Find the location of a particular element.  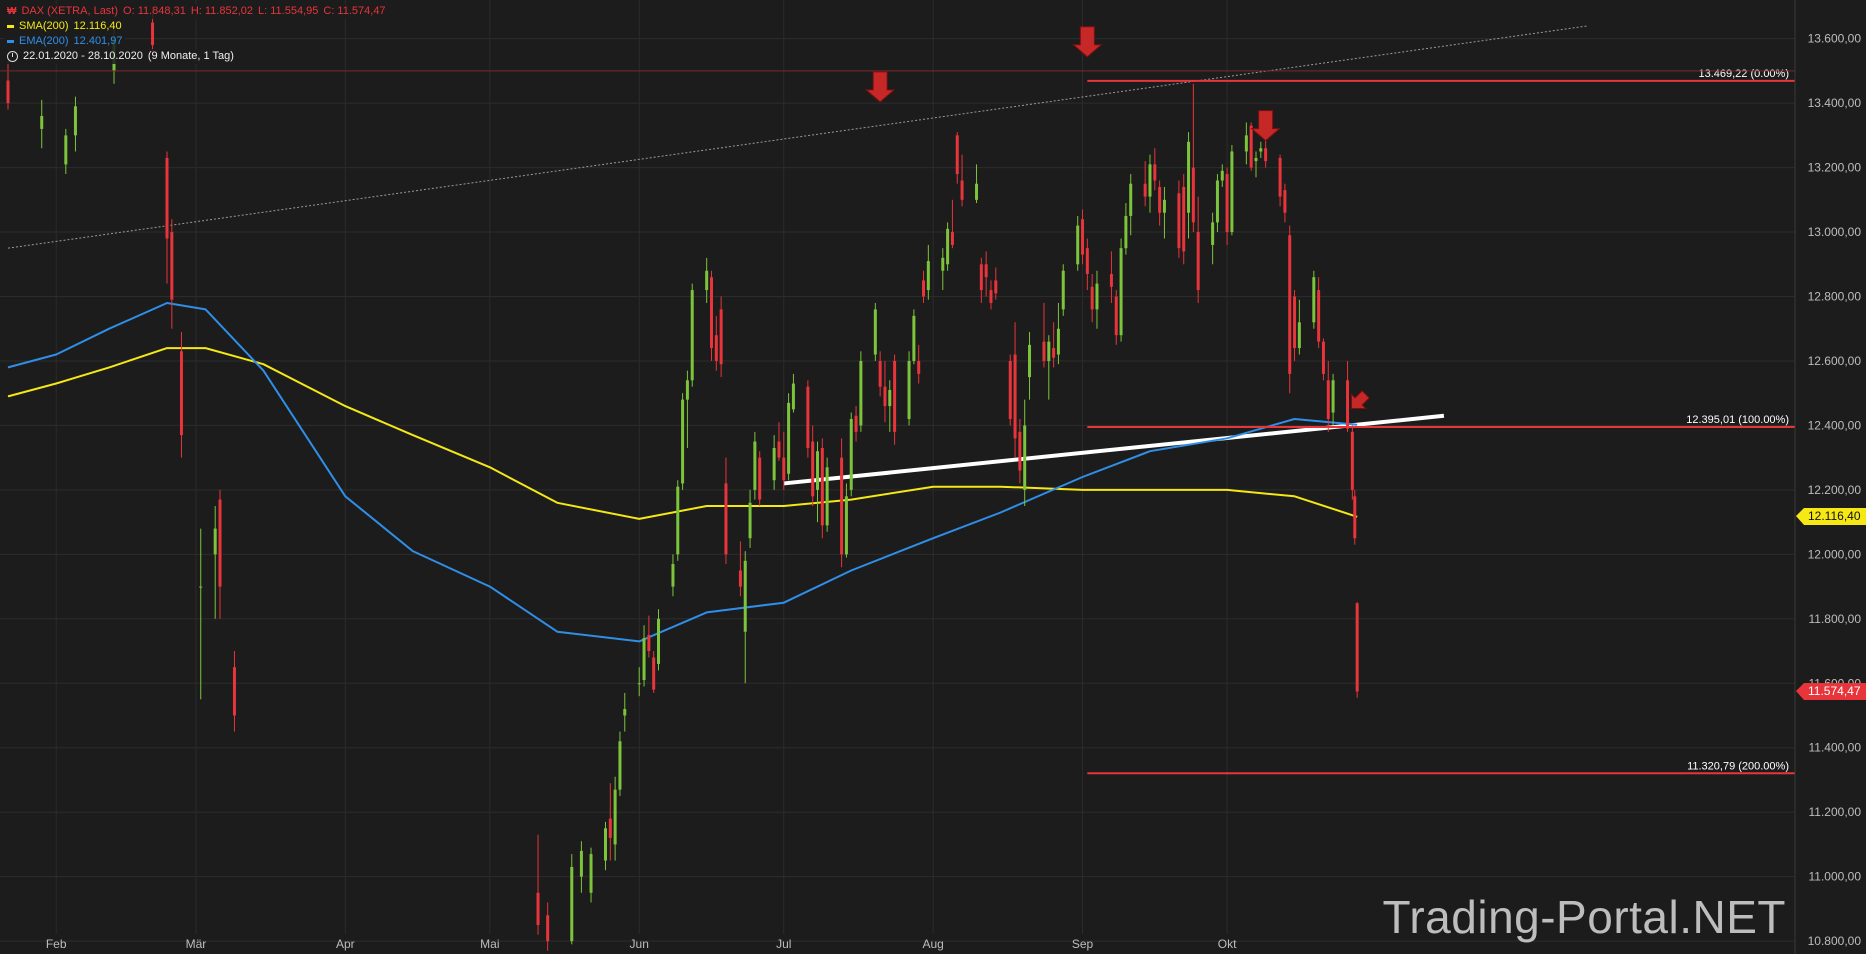

x-tick-label: Aug is located at coordinates (932, 944).